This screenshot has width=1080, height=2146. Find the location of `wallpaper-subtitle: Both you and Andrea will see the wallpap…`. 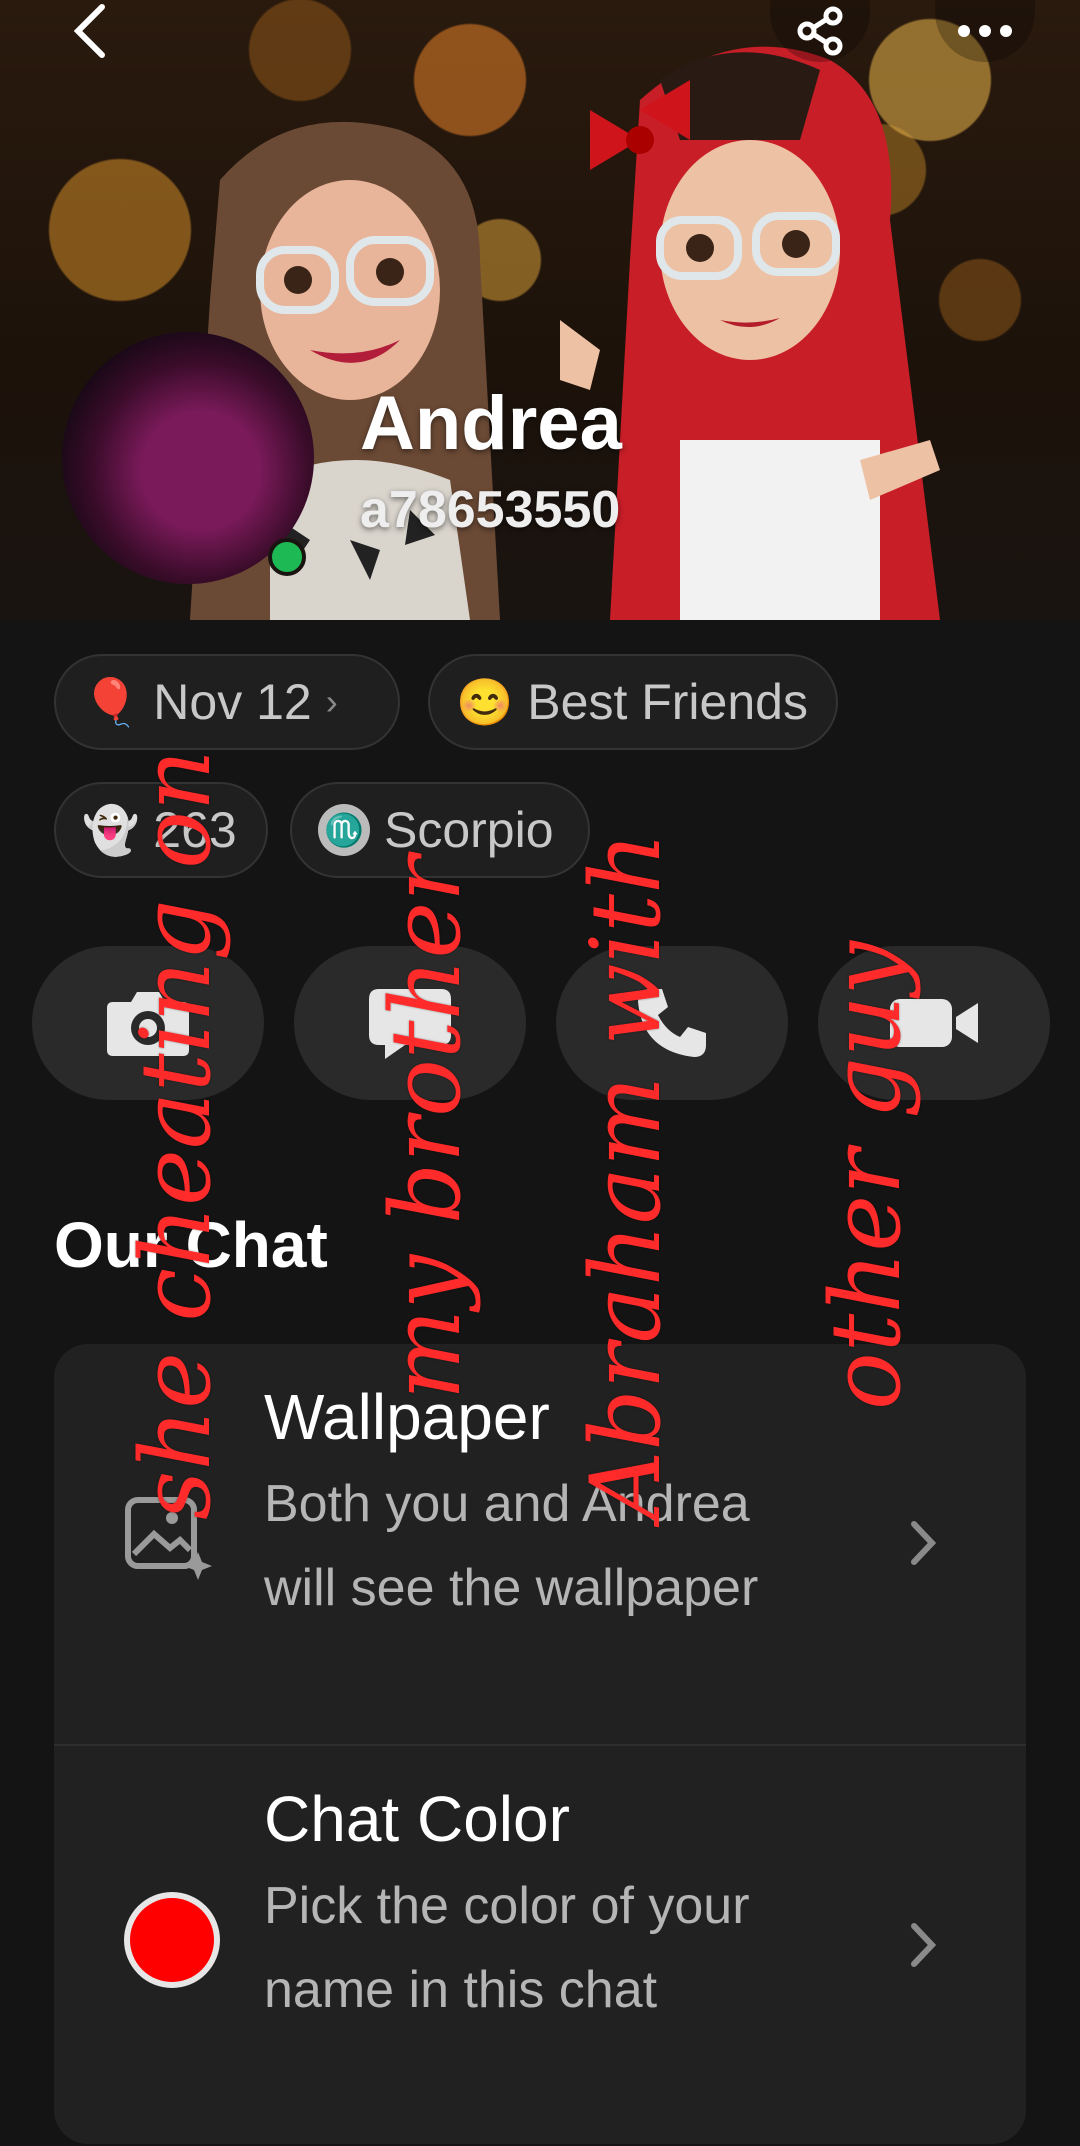

wallpaper-subtitle: Both you and Andrea will see the wallpap… is located at coordinates (511, 1546).